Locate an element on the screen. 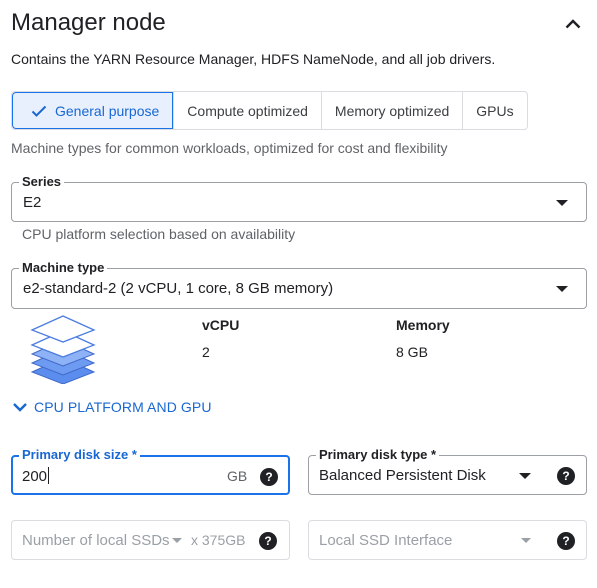 The image size is (597, 588). tab-gpus: GPUs is located at coordinates (494, 110).